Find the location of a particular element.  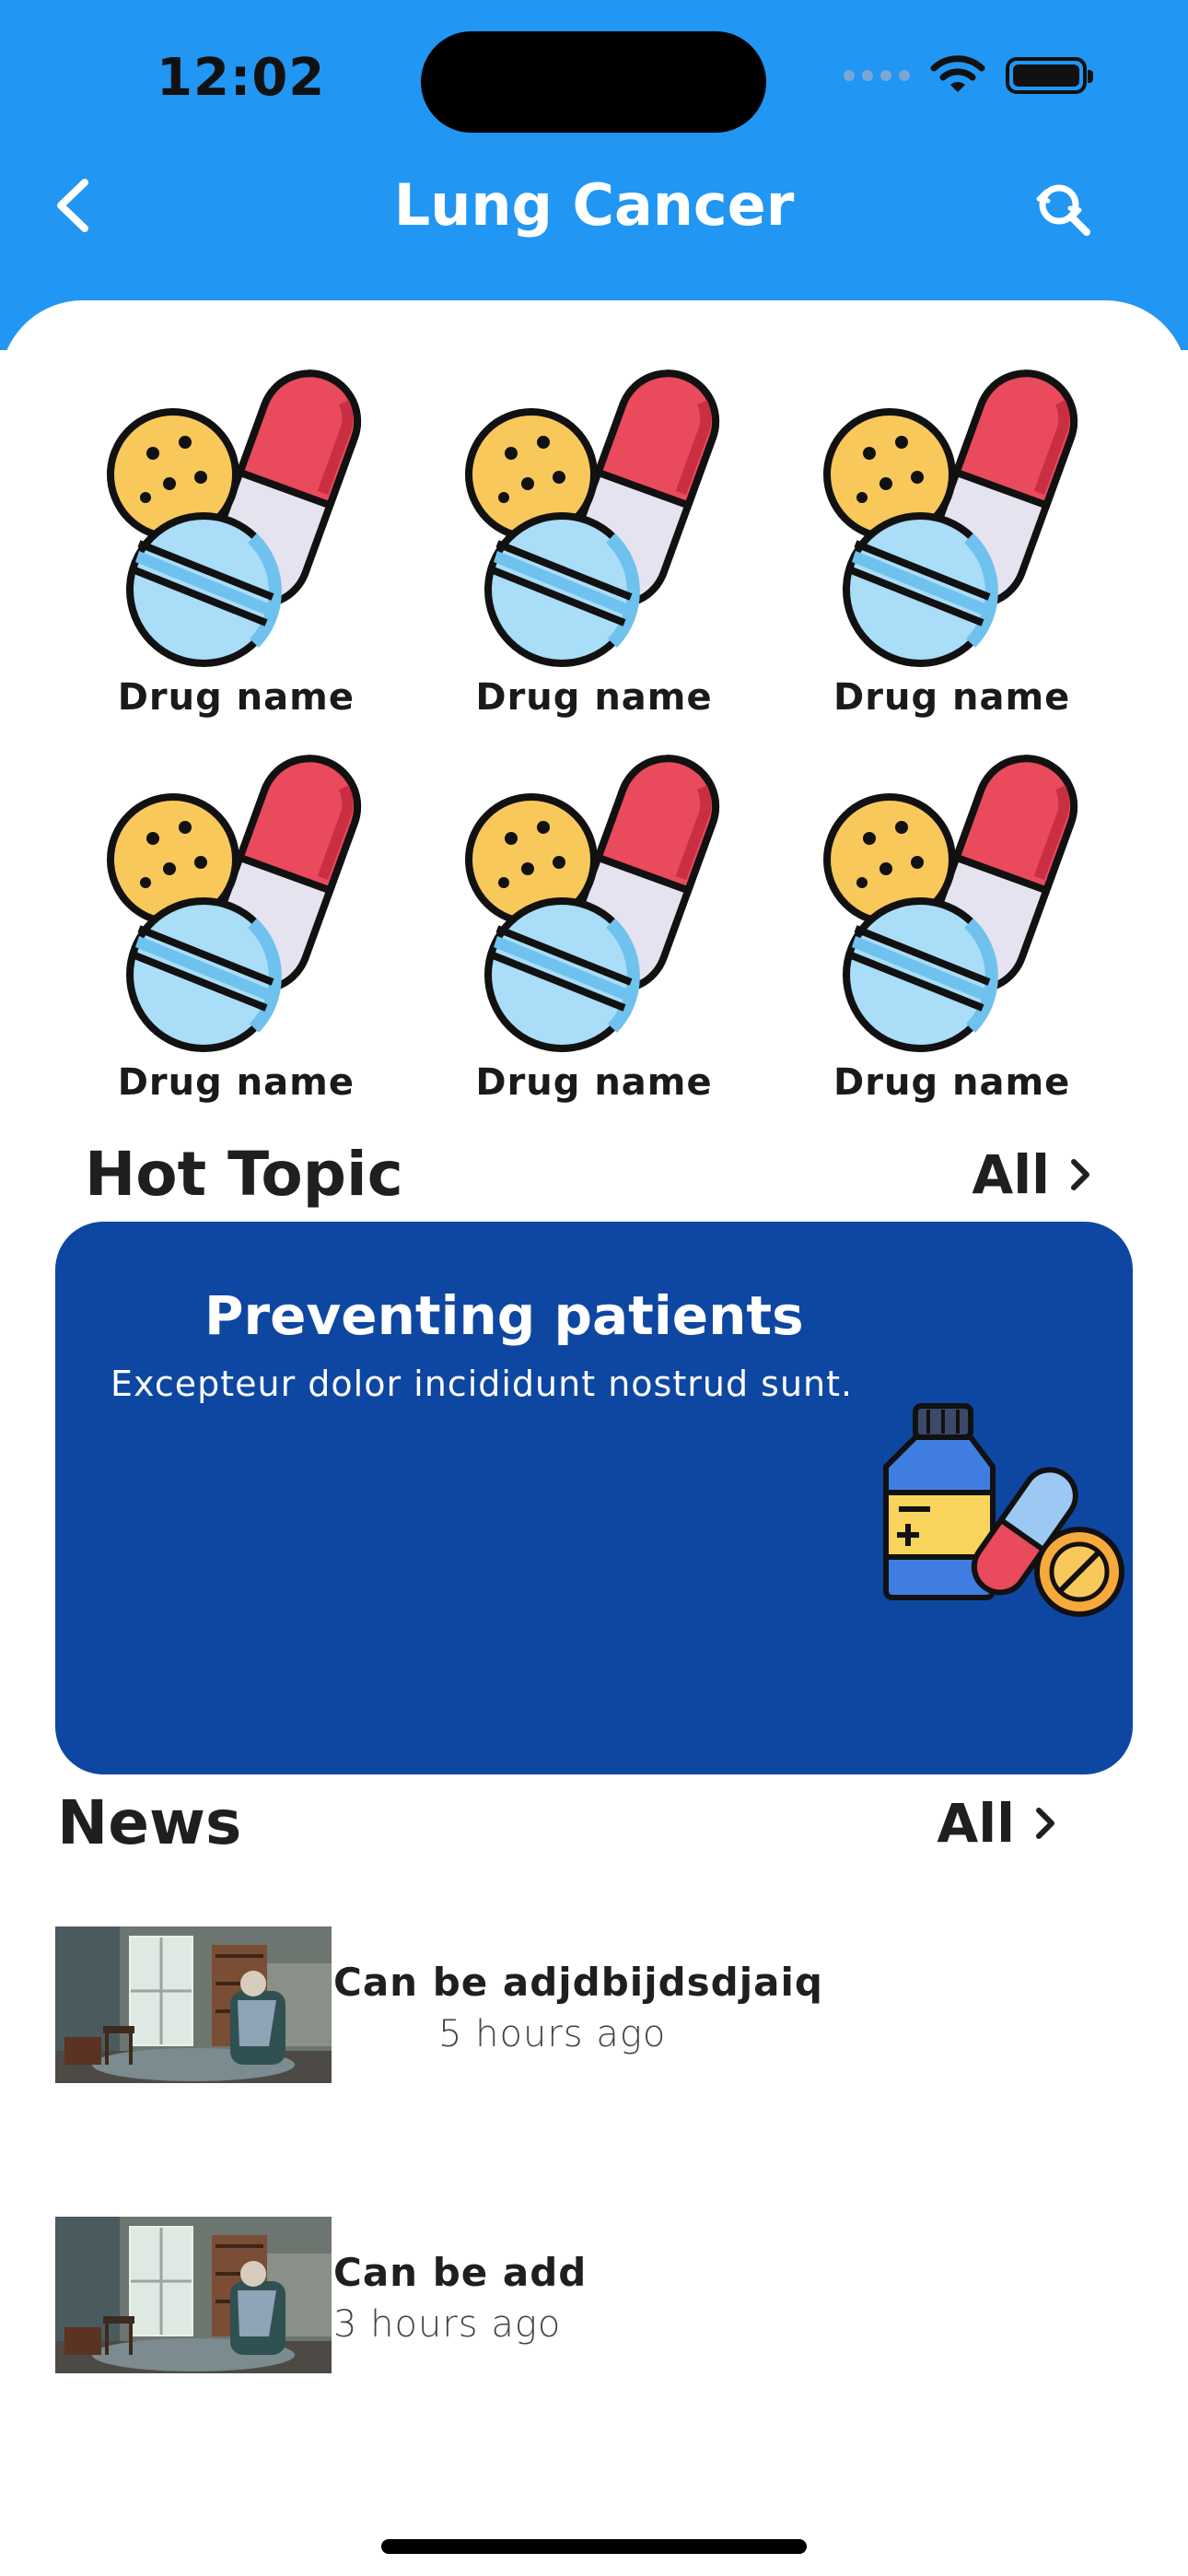

news-item-time: 5 hours ago is located at coordinates (552, 2034).